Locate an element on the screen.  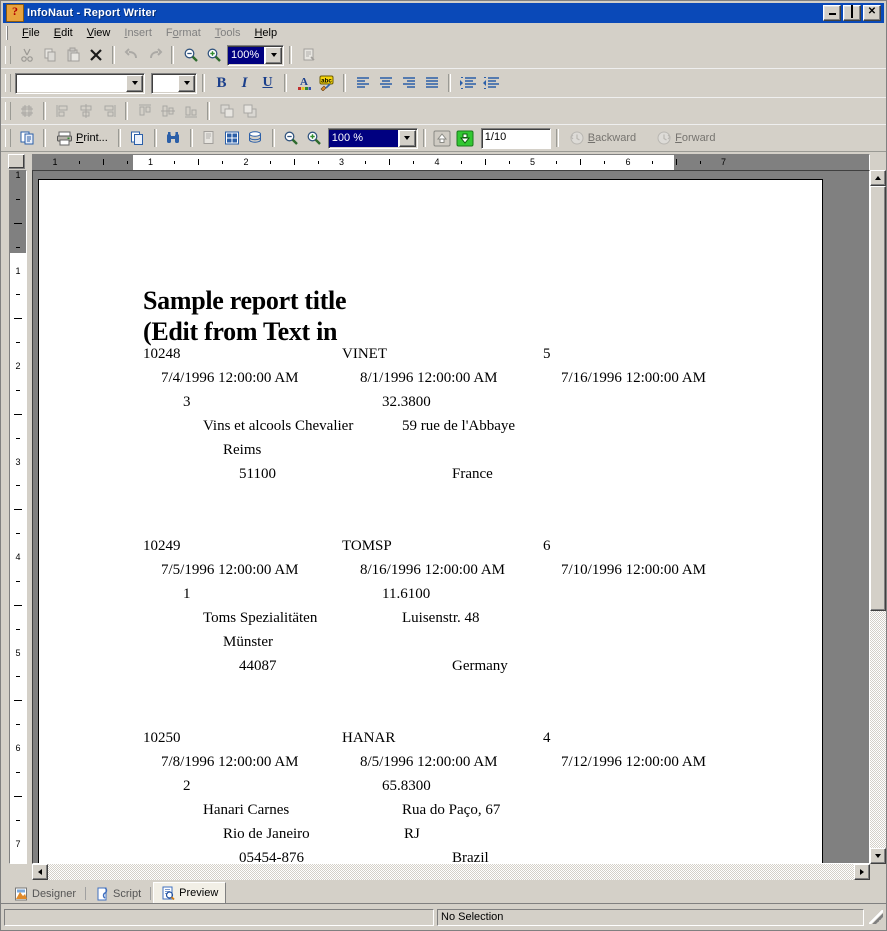
resize-grip is located at coordinates (876, 917).